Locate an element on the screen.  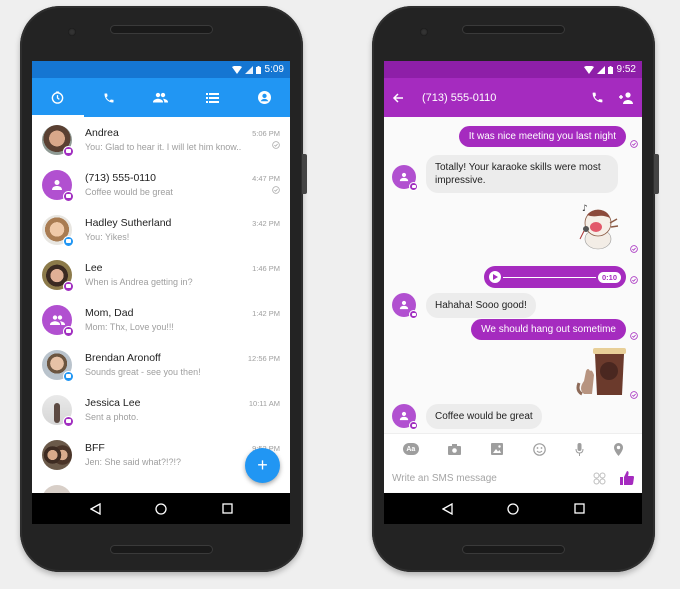
outgoing-message: We should hang out sometime is located at coordinates (548, 329).